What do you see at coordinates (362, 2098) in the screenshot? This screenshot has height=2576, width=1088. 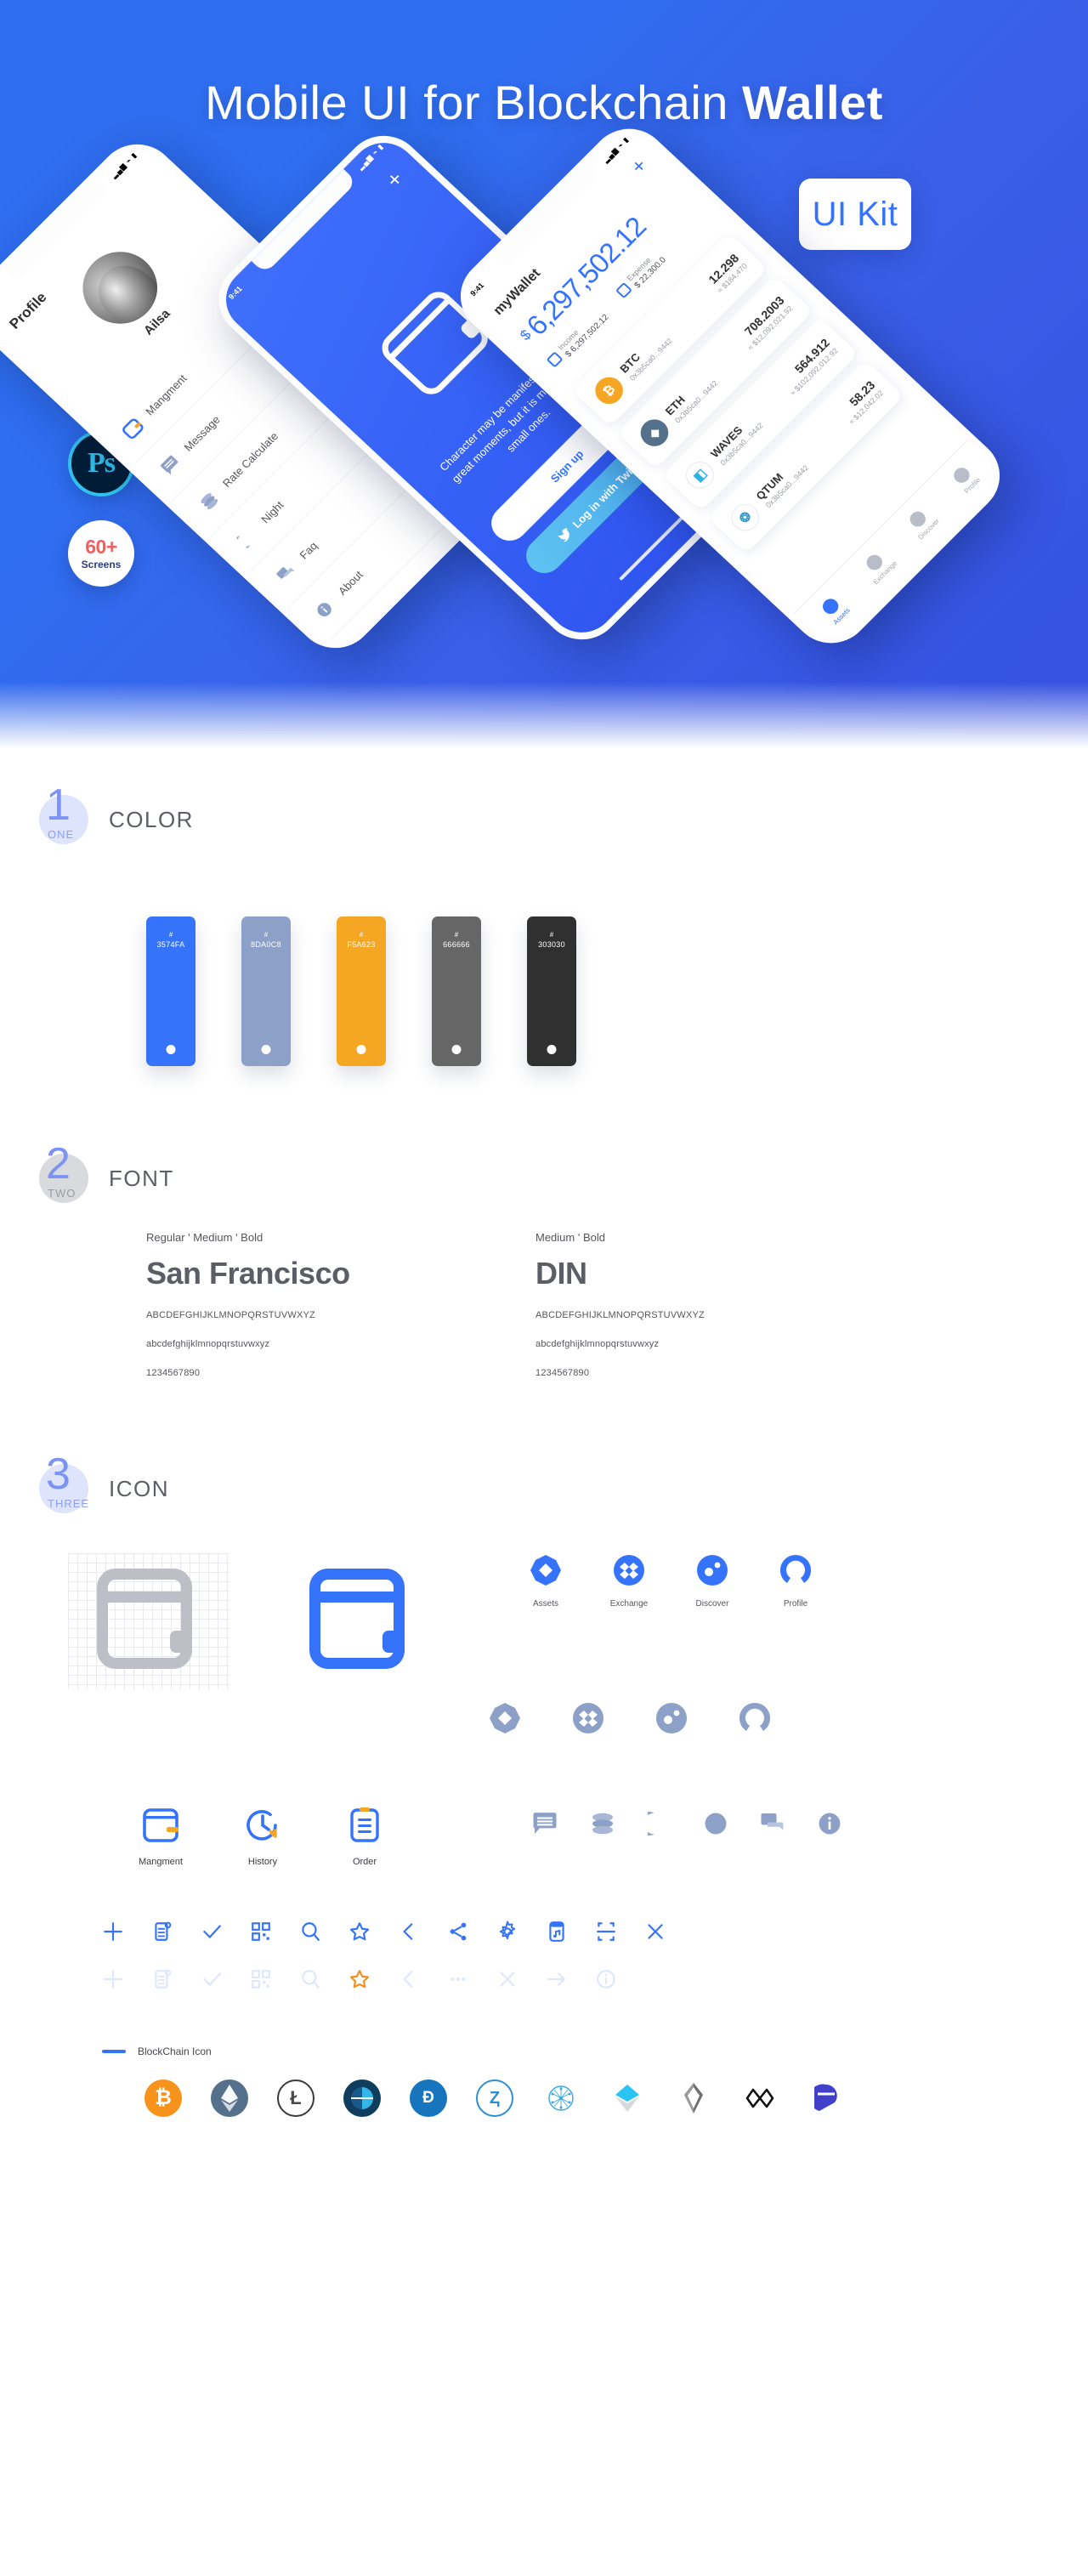 I see `bitshares-icon` at bounding box center [362, 2098].